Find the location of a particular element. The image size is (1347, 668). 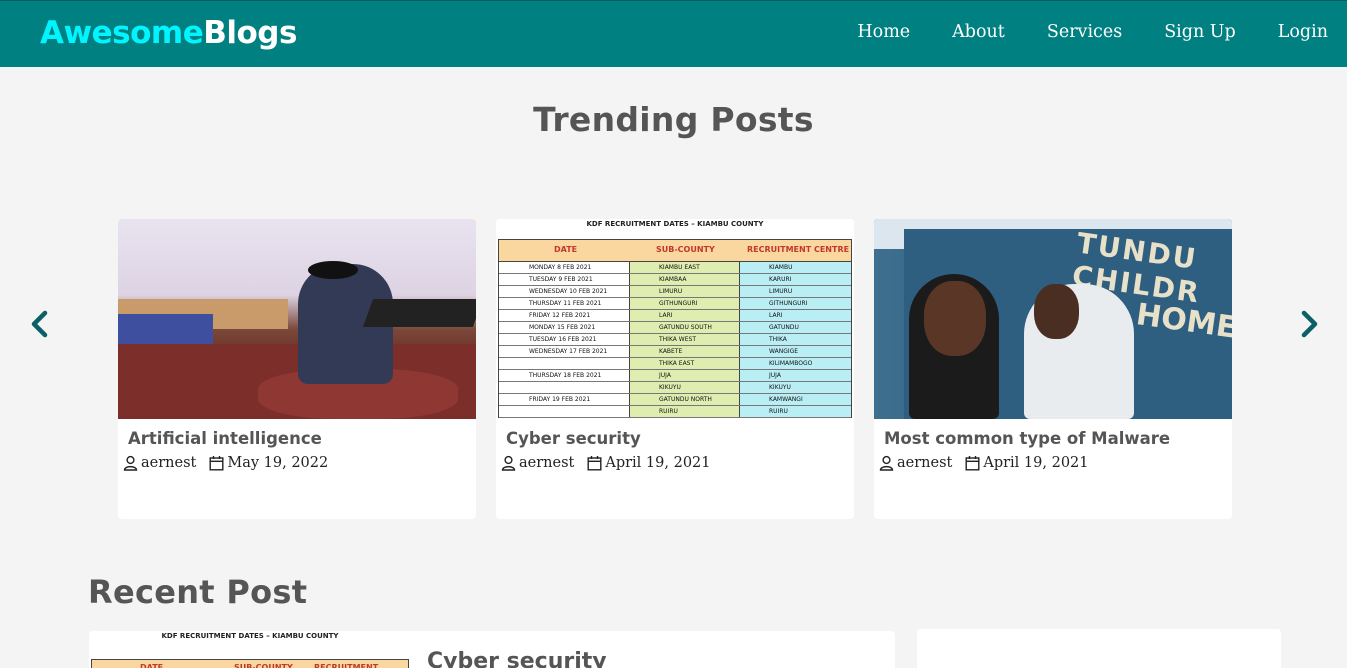

table-image-cell: THURSDAY 18 FEB 2021 is located at coordinates (565, 375).